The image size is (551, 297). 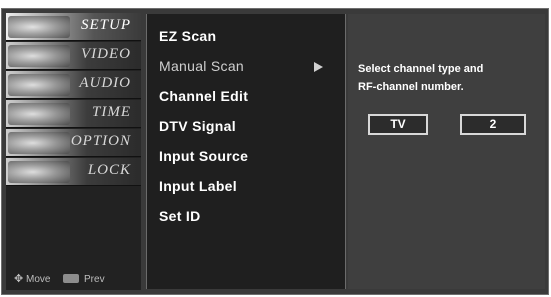 What do you see at coordinates (38, 279) in the screenshot?
I see `hint-move-label: Move` at bounding box center [38, 279].